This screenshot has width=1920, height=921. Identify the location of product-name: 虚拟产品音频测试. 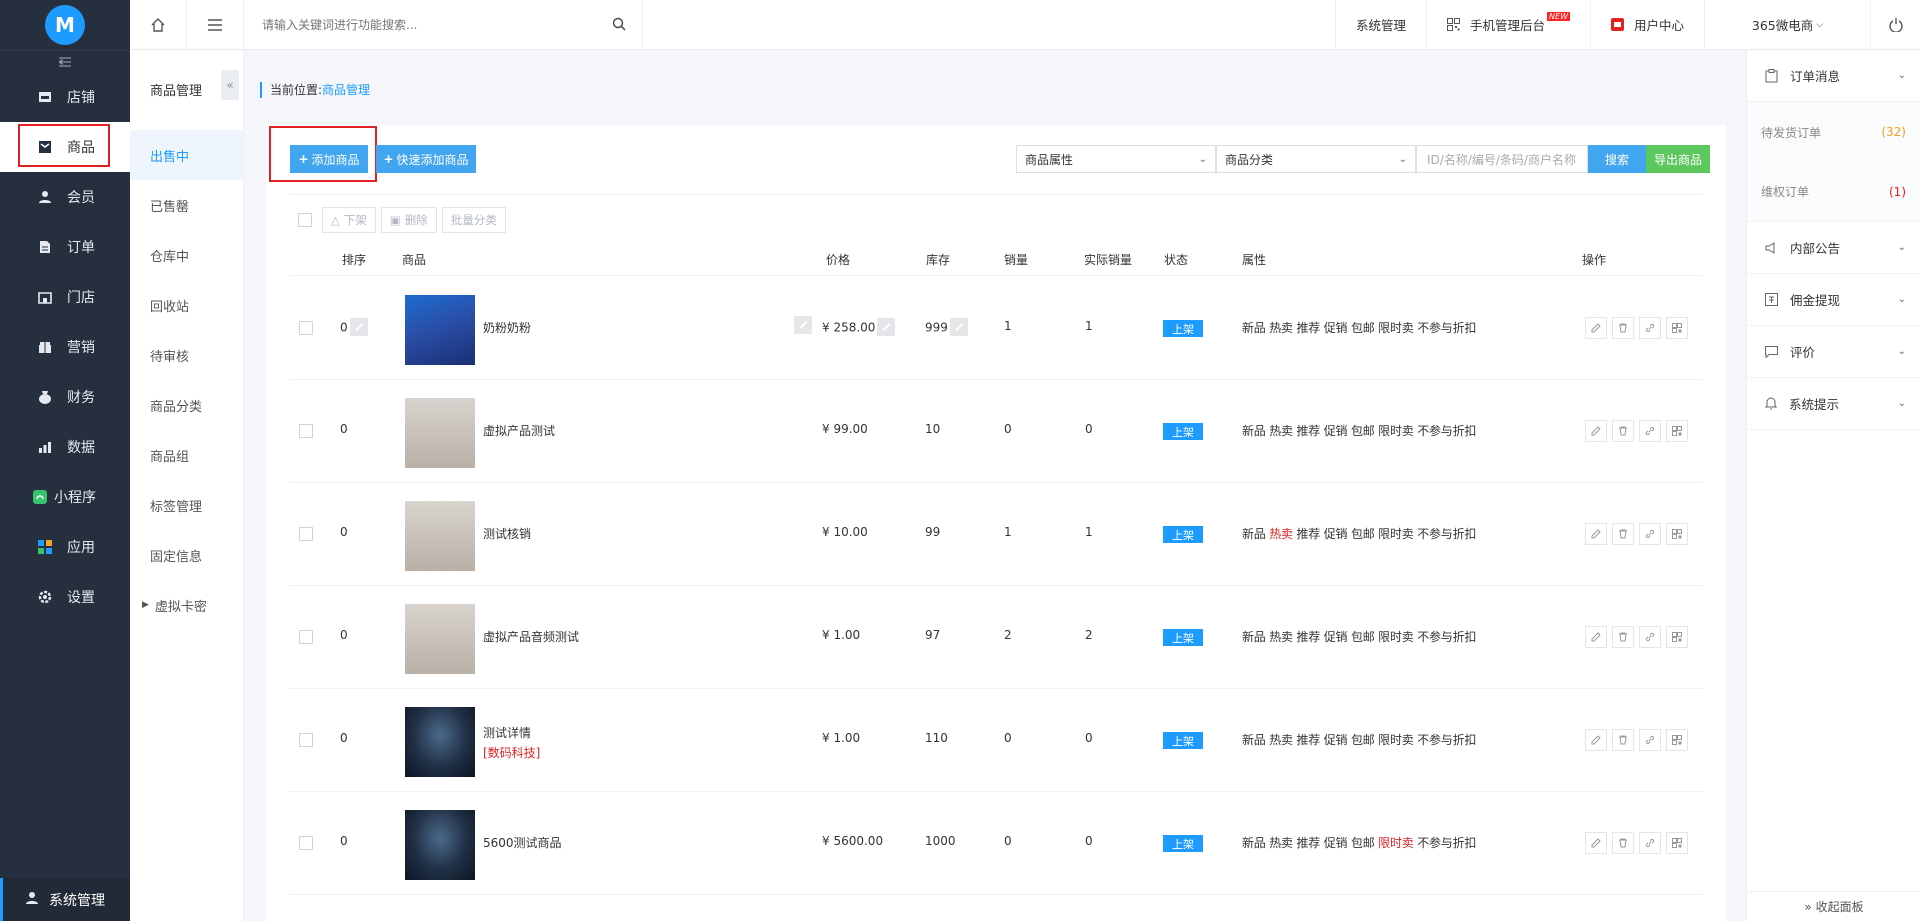
(531, 636).